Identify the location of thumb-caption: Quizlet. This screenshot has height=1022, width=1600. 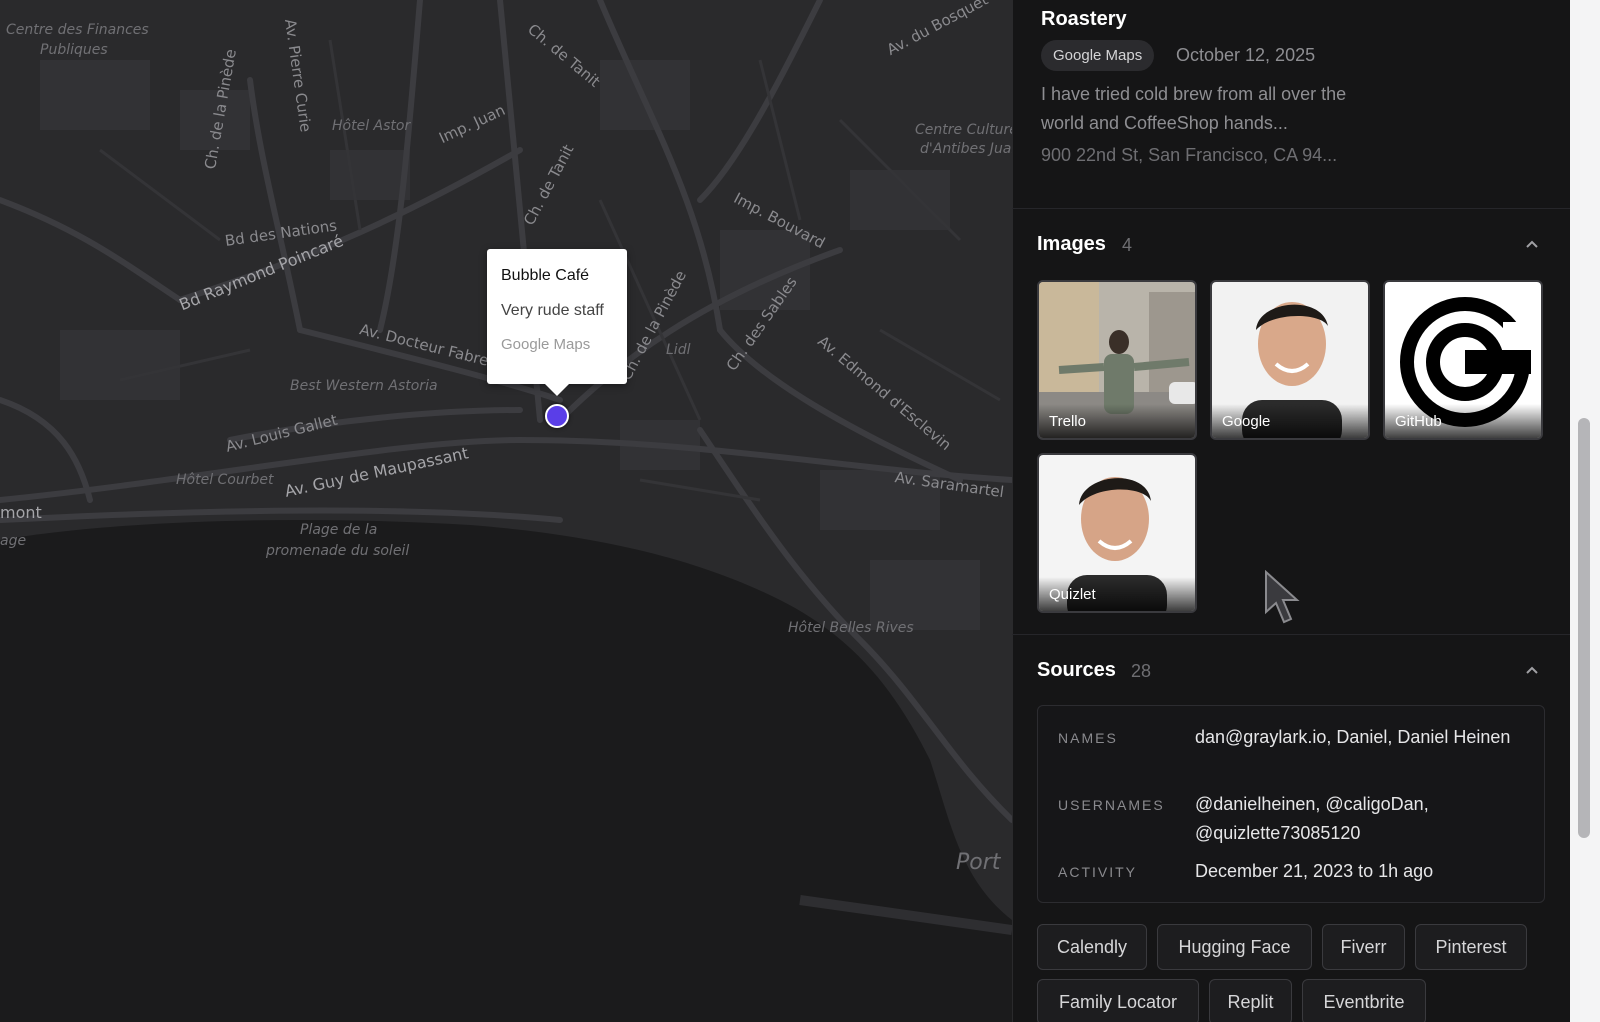
(1117, 594).